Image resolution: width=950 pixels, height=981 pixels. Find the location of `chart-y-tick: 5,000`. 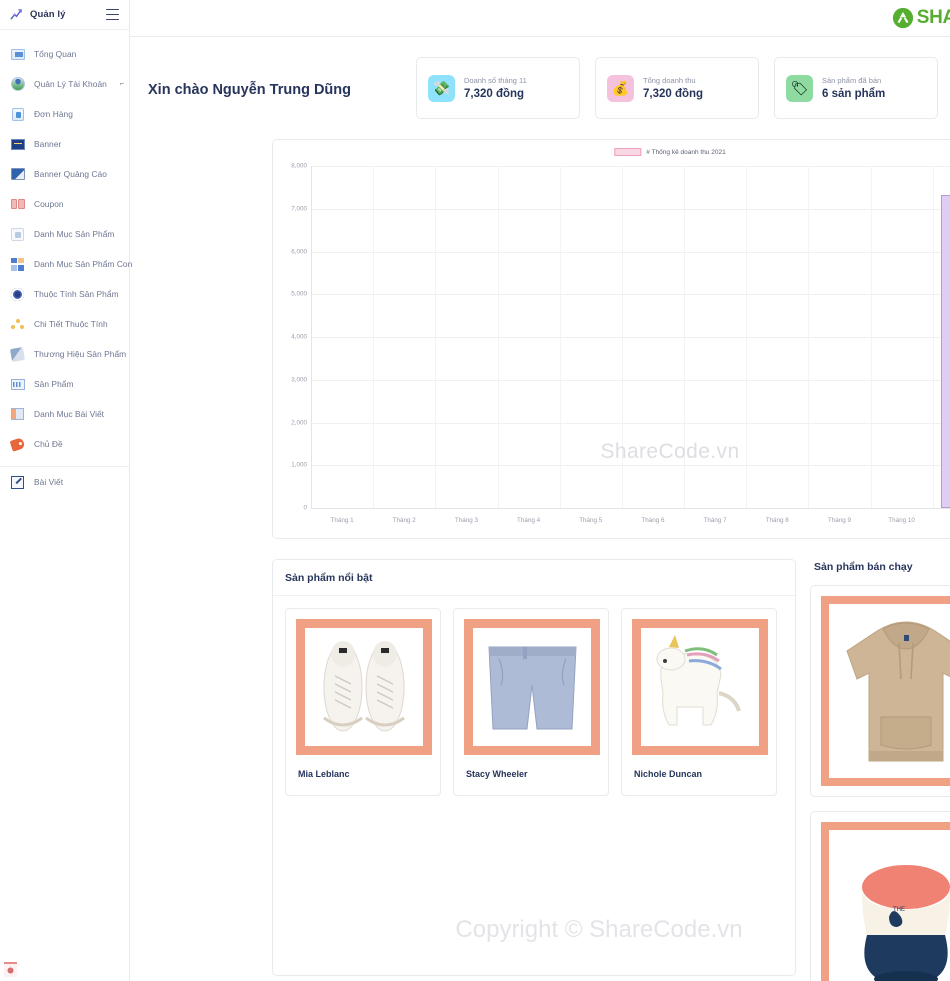

chart-y-tick: 5,000 is located at coordinates (299, 294).